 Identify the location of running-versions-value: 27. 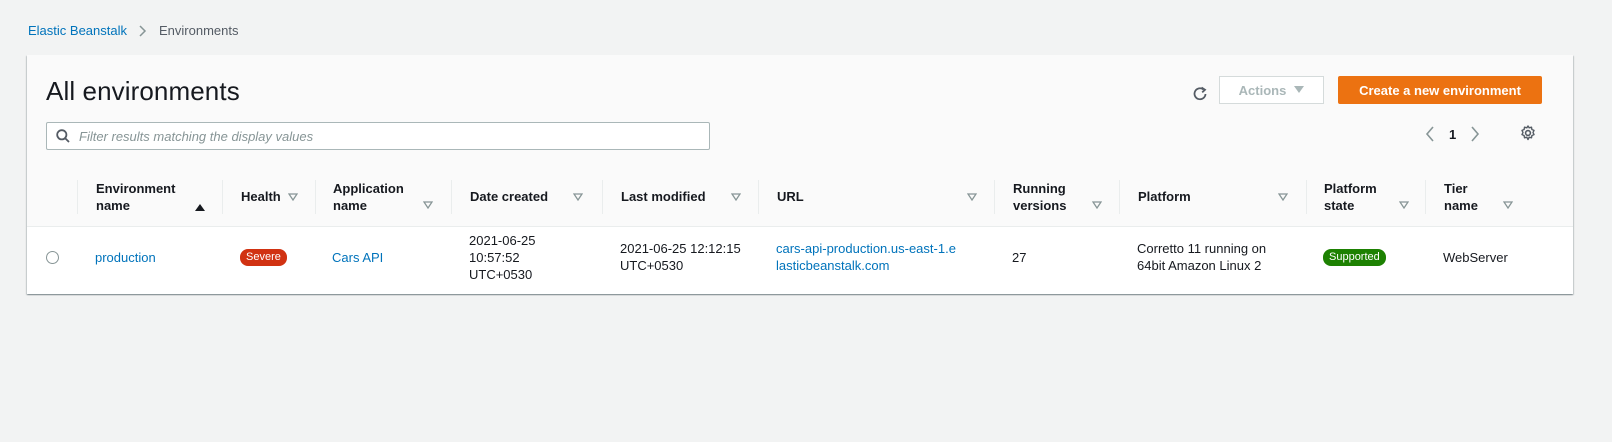
(1019, 257).